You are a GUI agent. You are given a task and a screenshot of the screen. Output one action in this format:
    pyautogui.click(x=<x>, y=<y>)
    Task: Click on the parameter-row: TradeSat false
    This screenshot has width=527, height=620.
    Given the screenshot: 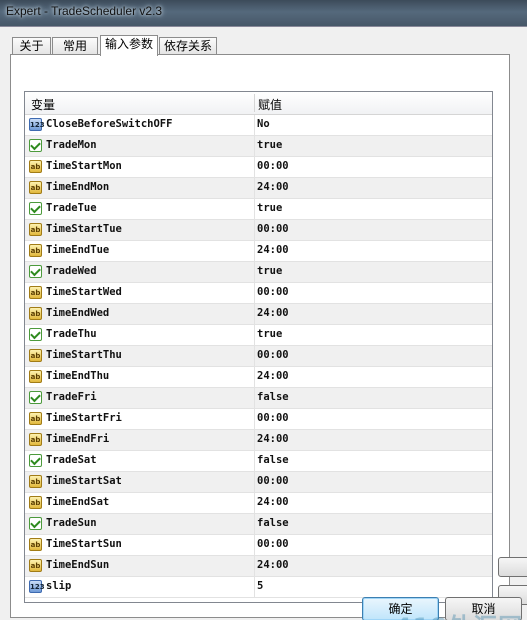 What is the action you would take?
    pyautogui.click(x=258, y=461)
    